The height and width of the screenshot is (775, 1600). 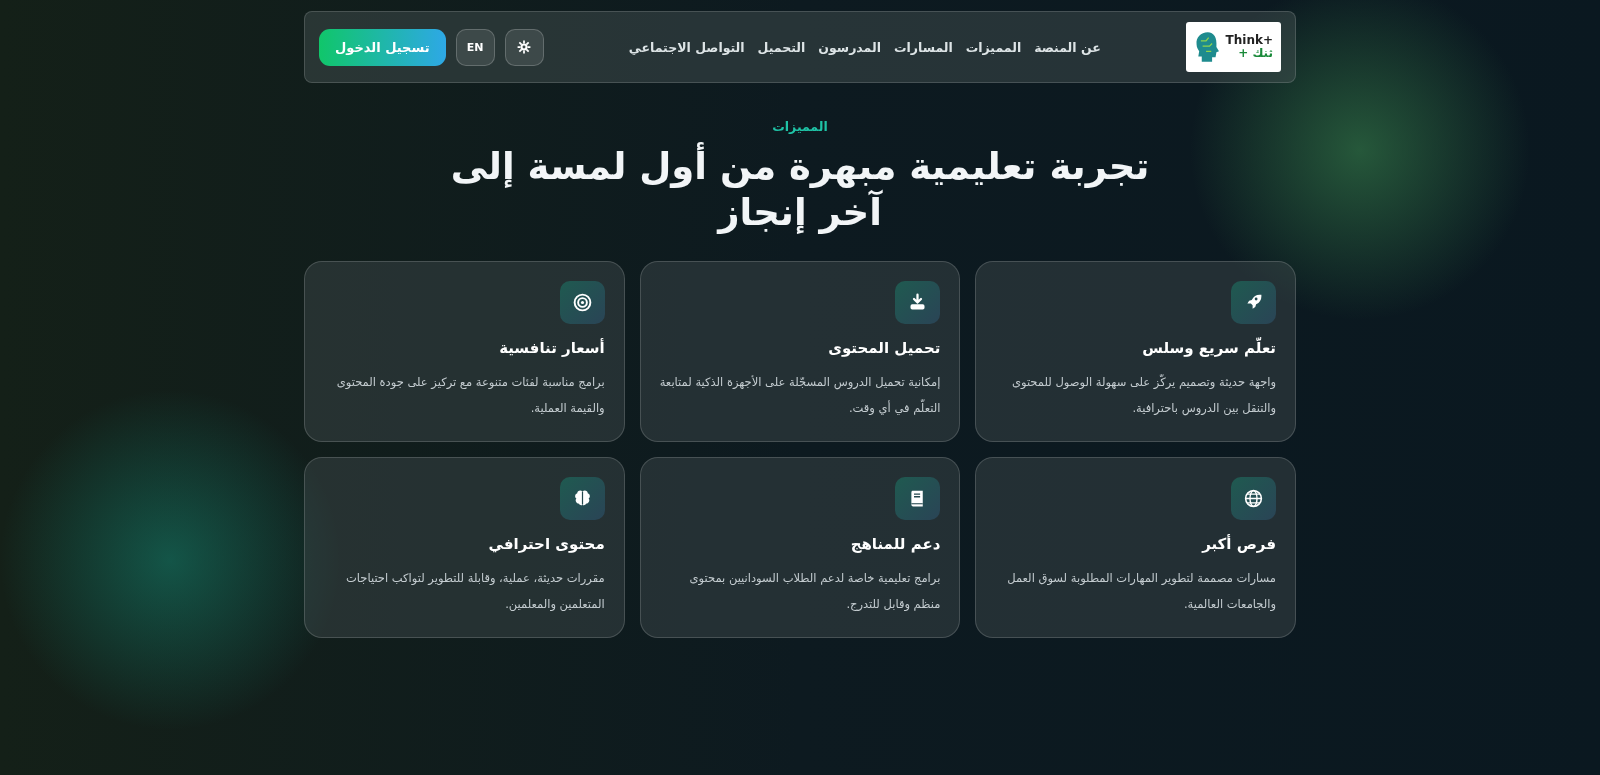 What do you see at coordinates (1255, 54) in the screenshot?
I see `logo-text: ثنك +` at bounding box center [1255, 54].